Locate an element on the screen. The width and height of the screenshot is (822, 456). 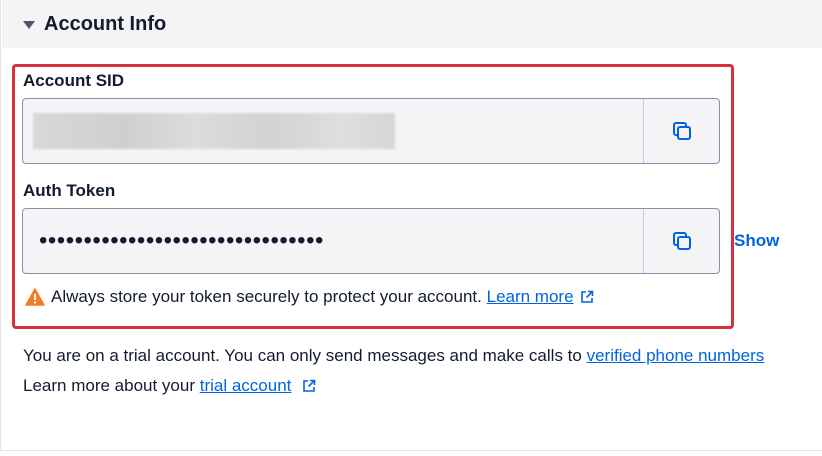
copy-account-sid-button is located at coordinates (681, 131).